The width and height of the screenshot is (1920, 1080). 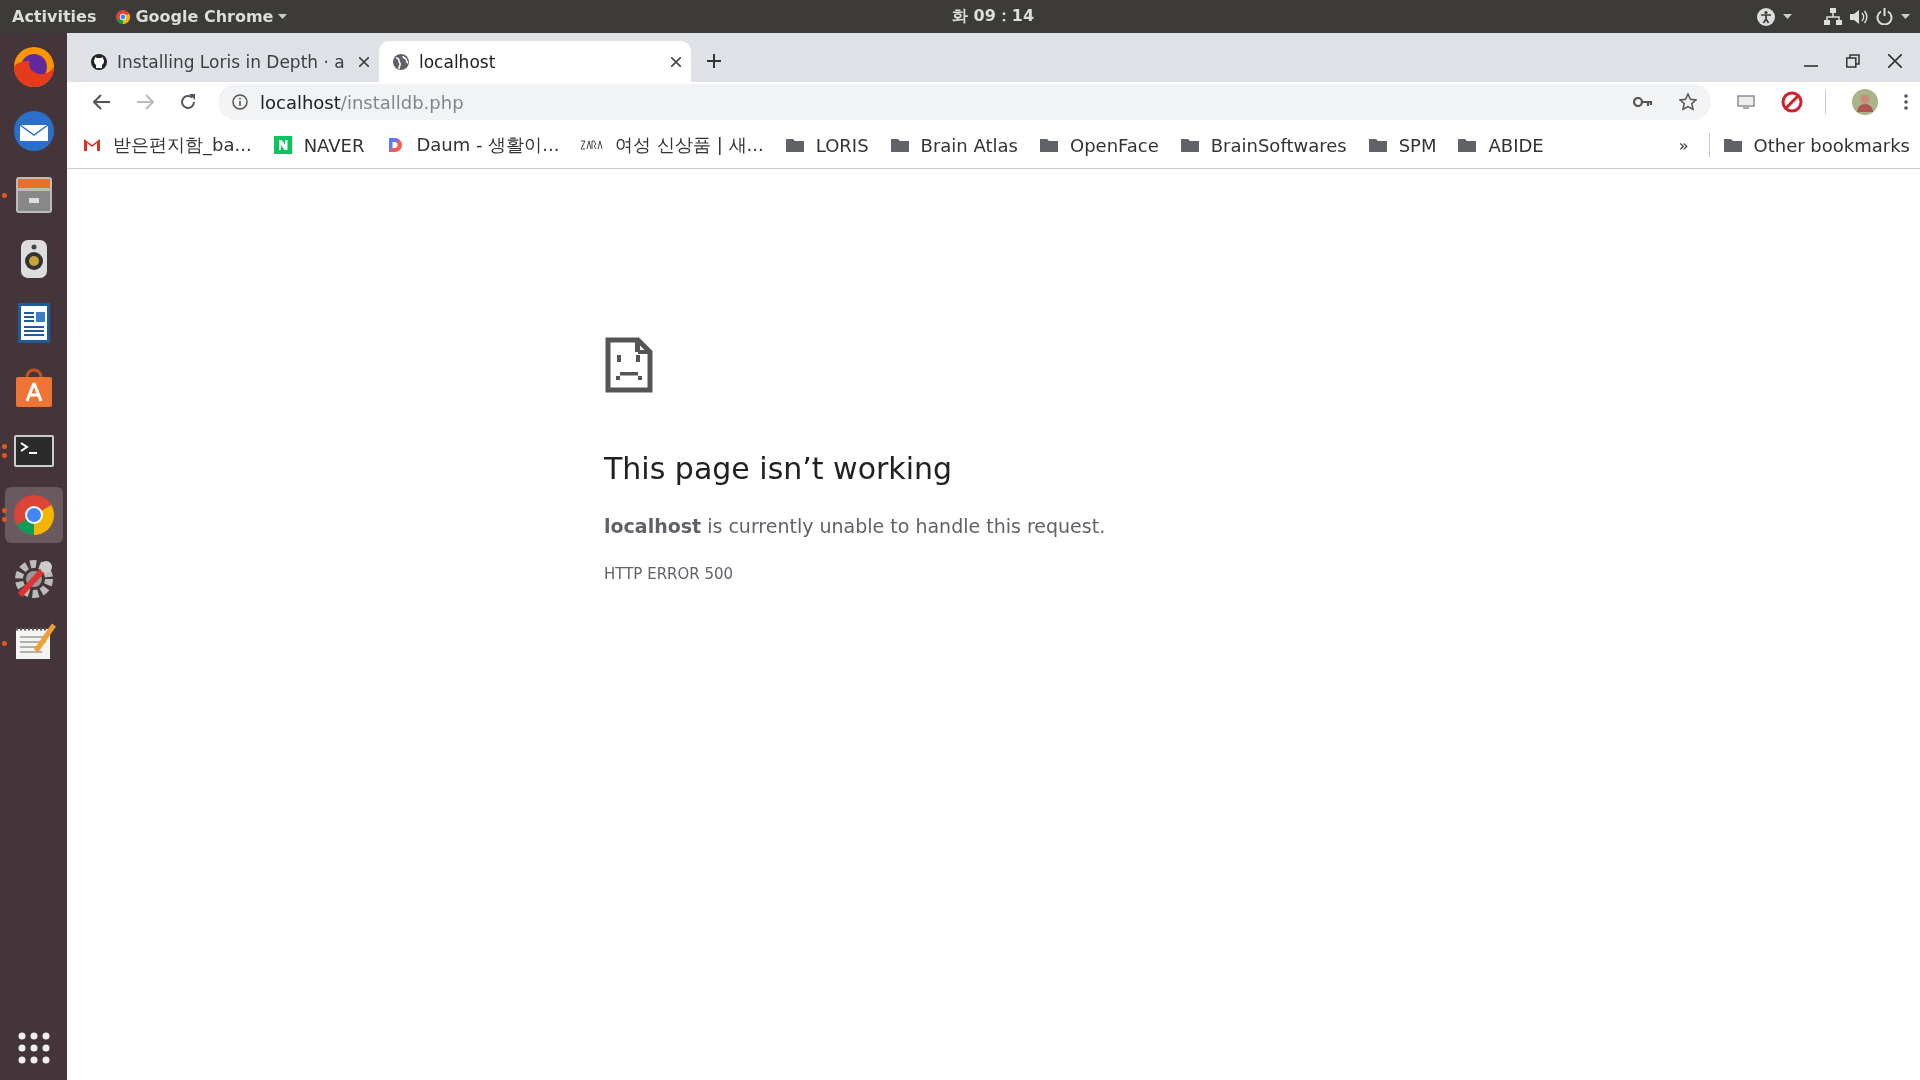 I want to click on plus-icon, so click(x=714, y=61).